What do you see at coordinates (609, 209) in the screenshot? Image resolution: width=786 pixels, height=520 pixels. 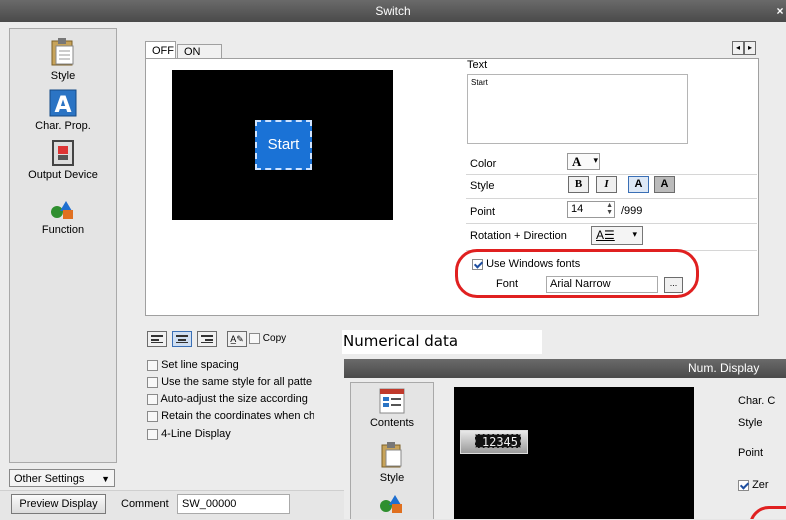 I see `spin-arrows-icon: ▲ ▼` at bounding box center [609, 209].